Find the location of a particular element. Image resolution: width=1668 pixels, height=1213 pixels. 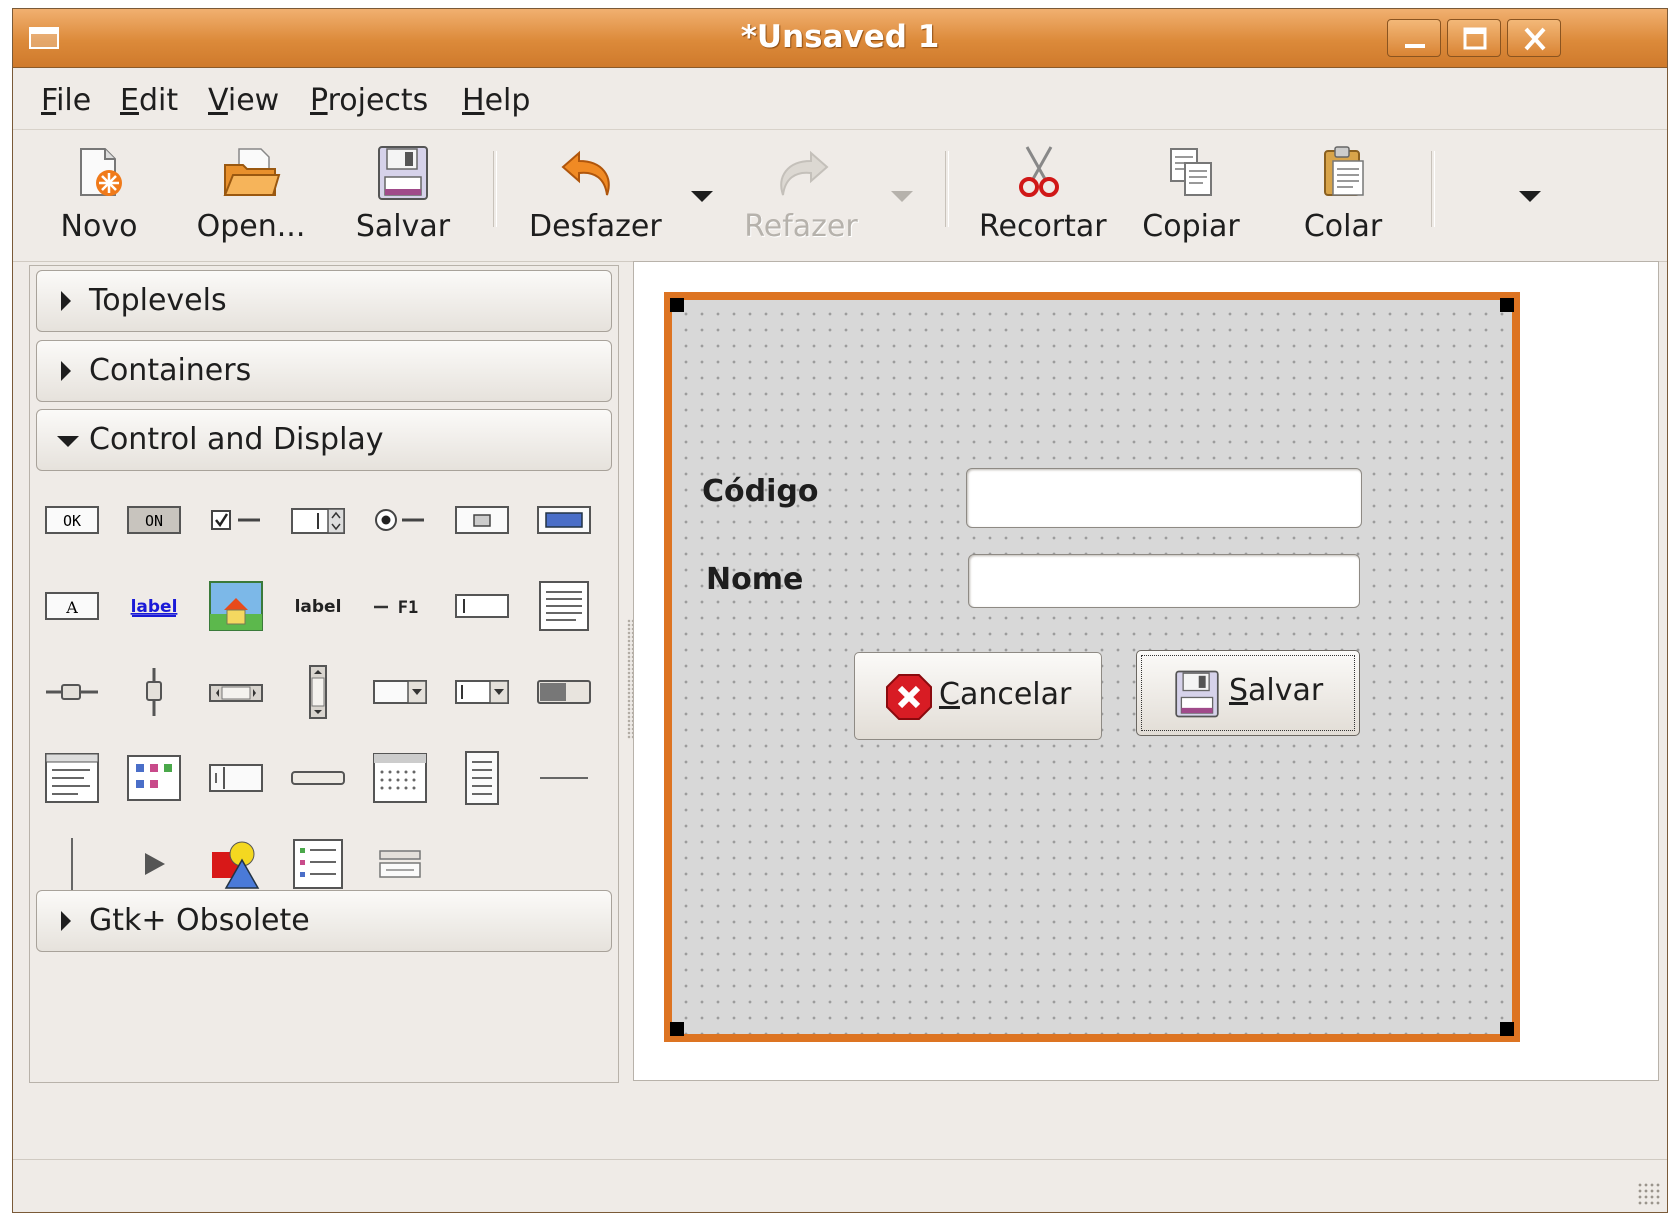

printer-dialog-widget-icon is located at coordinates (400, 864).